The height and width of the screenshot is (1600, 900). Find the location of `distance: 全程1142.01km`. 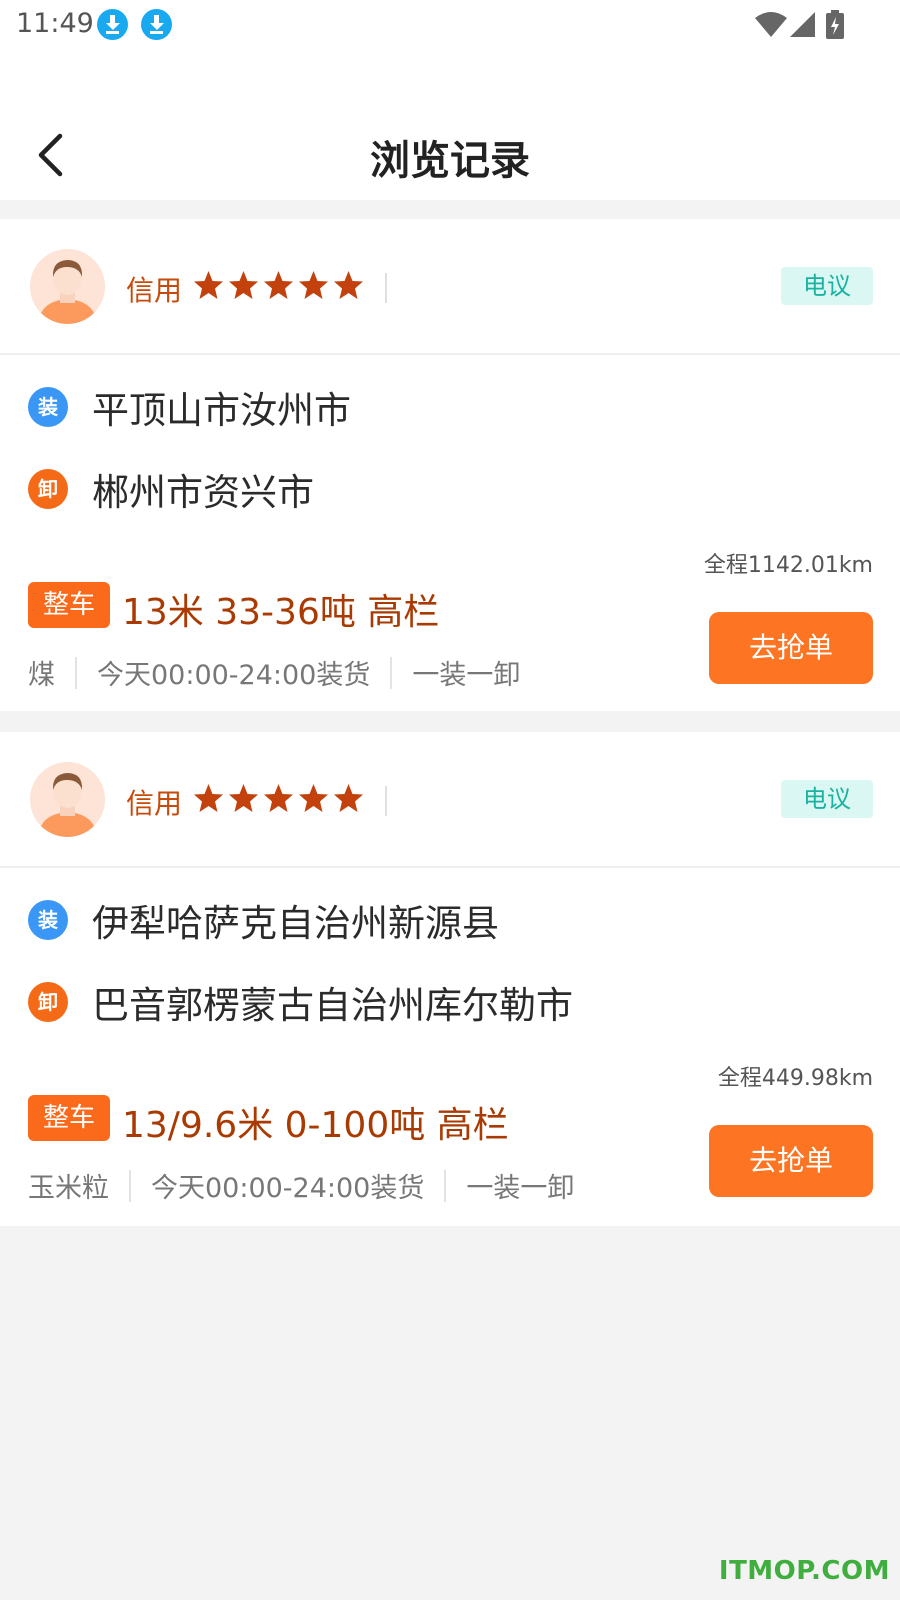

distance: 全程1142.01km is located at coordinates (788, 565).